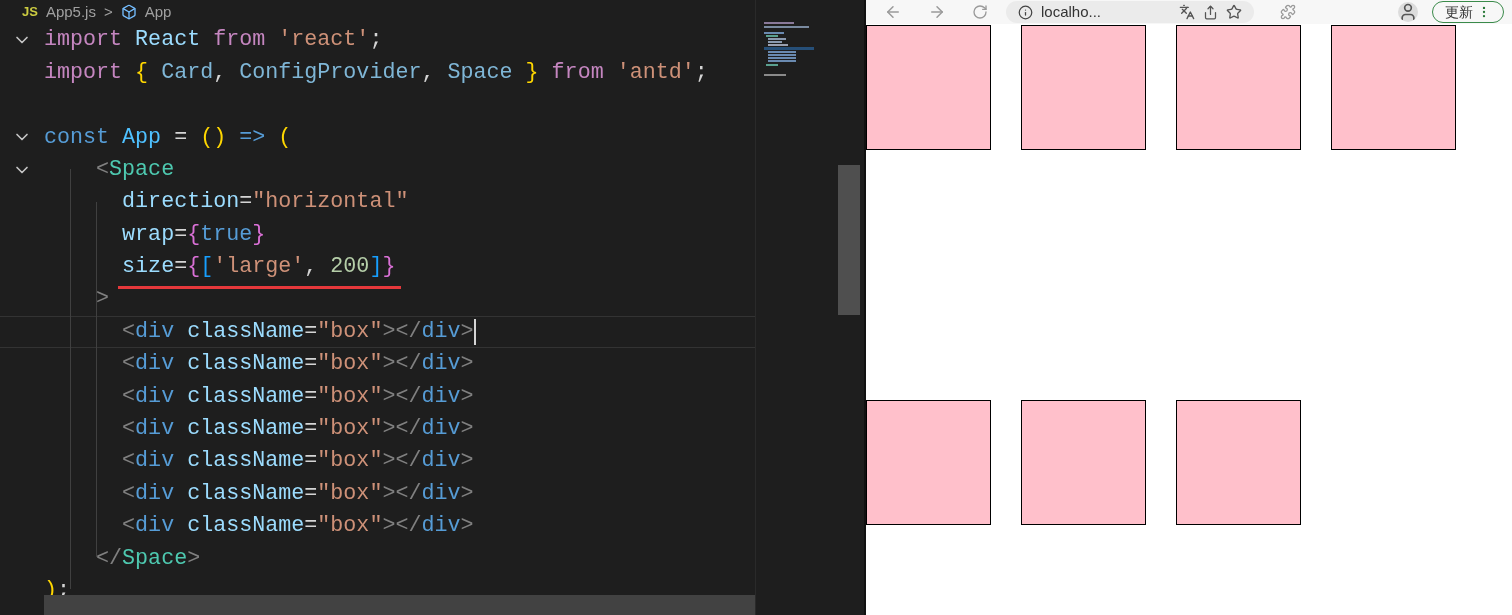 Image resolution: width=1512 pixels, height=615 pixels. What do you see at coordinates (102, 299) in the screenshot?
I see `code-line: >` at bounding box center [102, 299].